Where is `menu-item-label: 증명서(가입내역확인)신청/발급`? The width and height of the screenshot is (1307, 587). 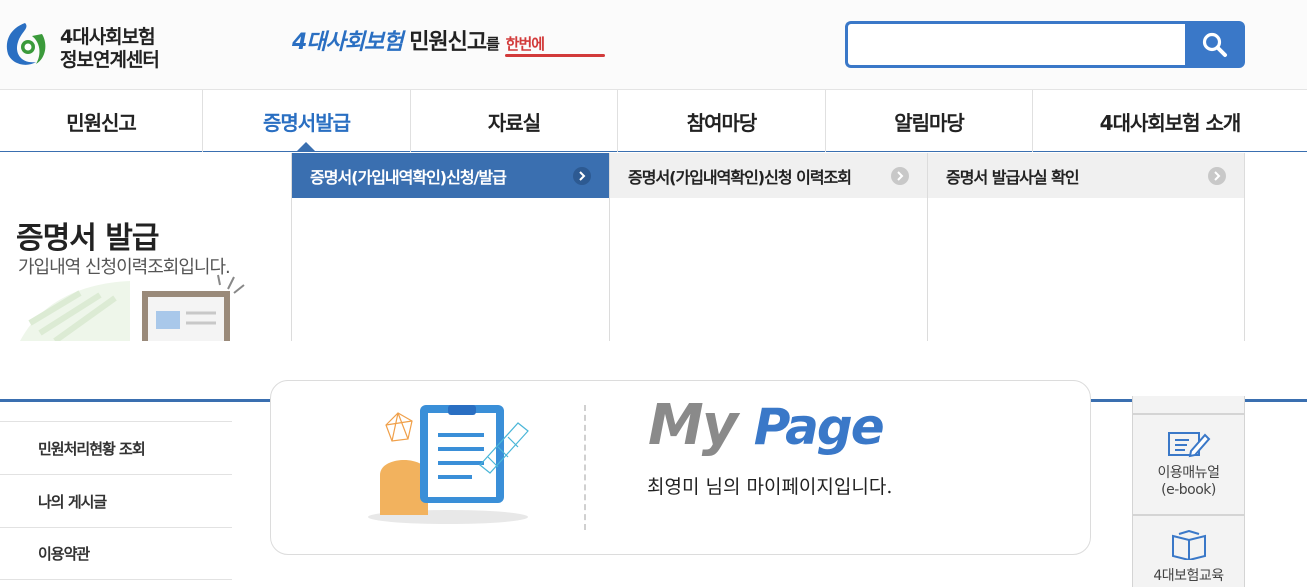
menu-item-label: 증명서(가입내역확인)신청/발급 is located at coordinates (408, 177).